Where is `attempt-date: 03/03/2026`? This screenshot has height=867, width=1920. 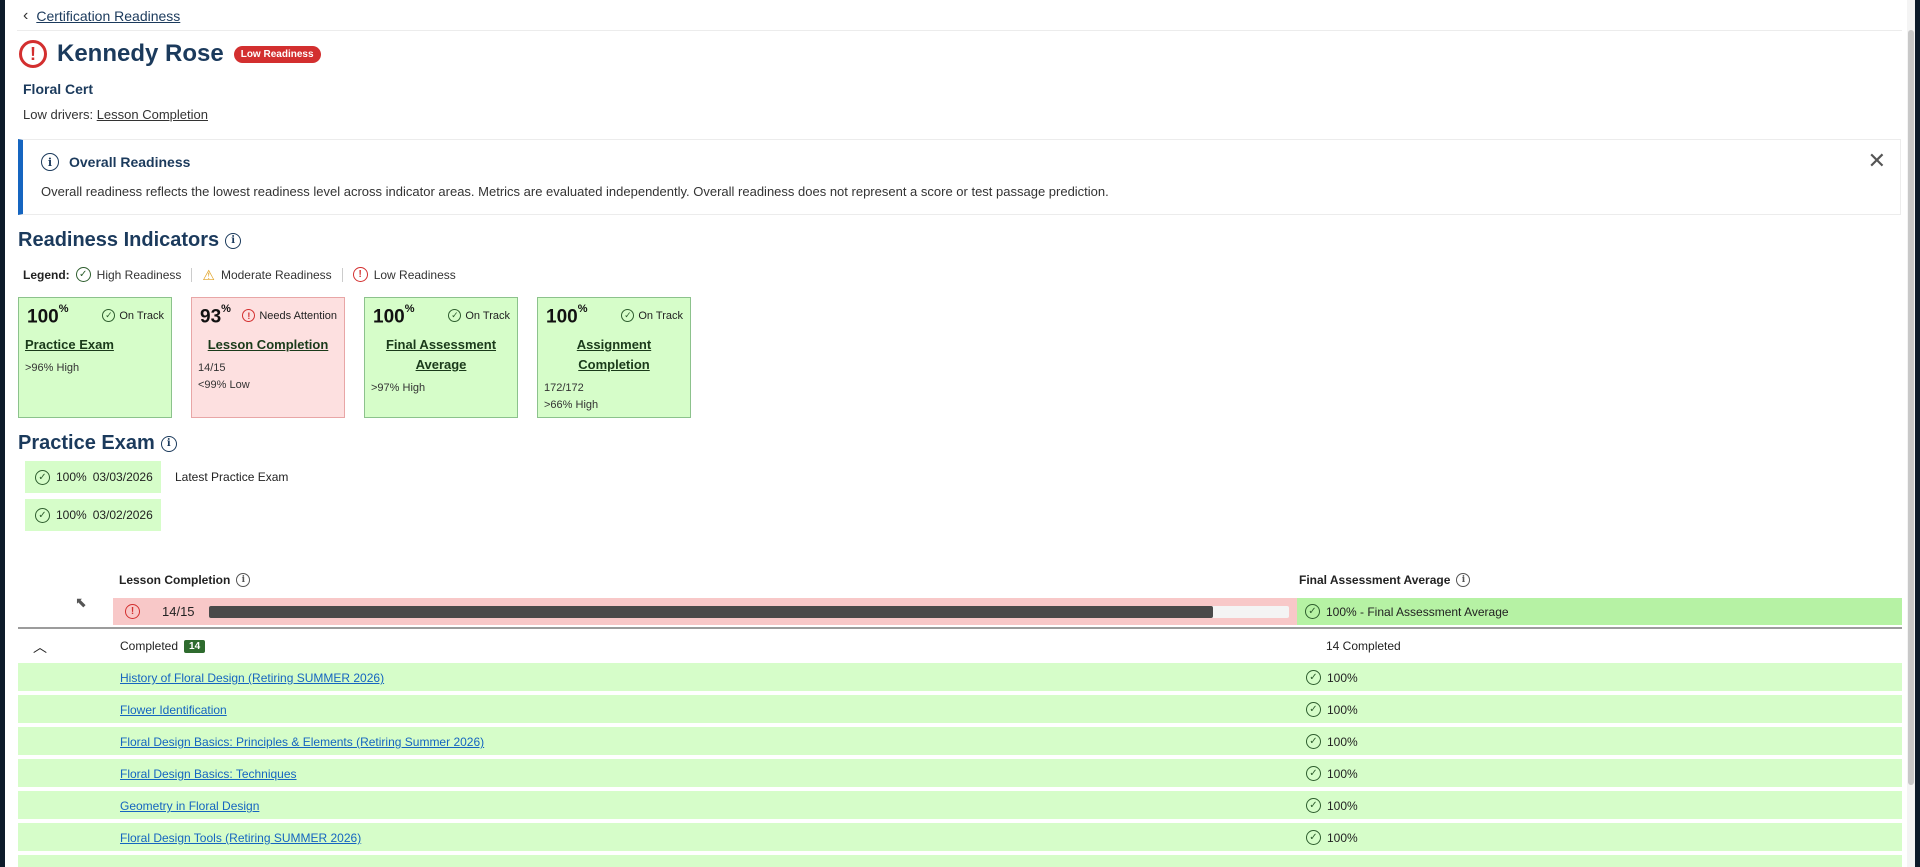 attempt-date: 03/03/2026 is located at coordinates (122, 477).